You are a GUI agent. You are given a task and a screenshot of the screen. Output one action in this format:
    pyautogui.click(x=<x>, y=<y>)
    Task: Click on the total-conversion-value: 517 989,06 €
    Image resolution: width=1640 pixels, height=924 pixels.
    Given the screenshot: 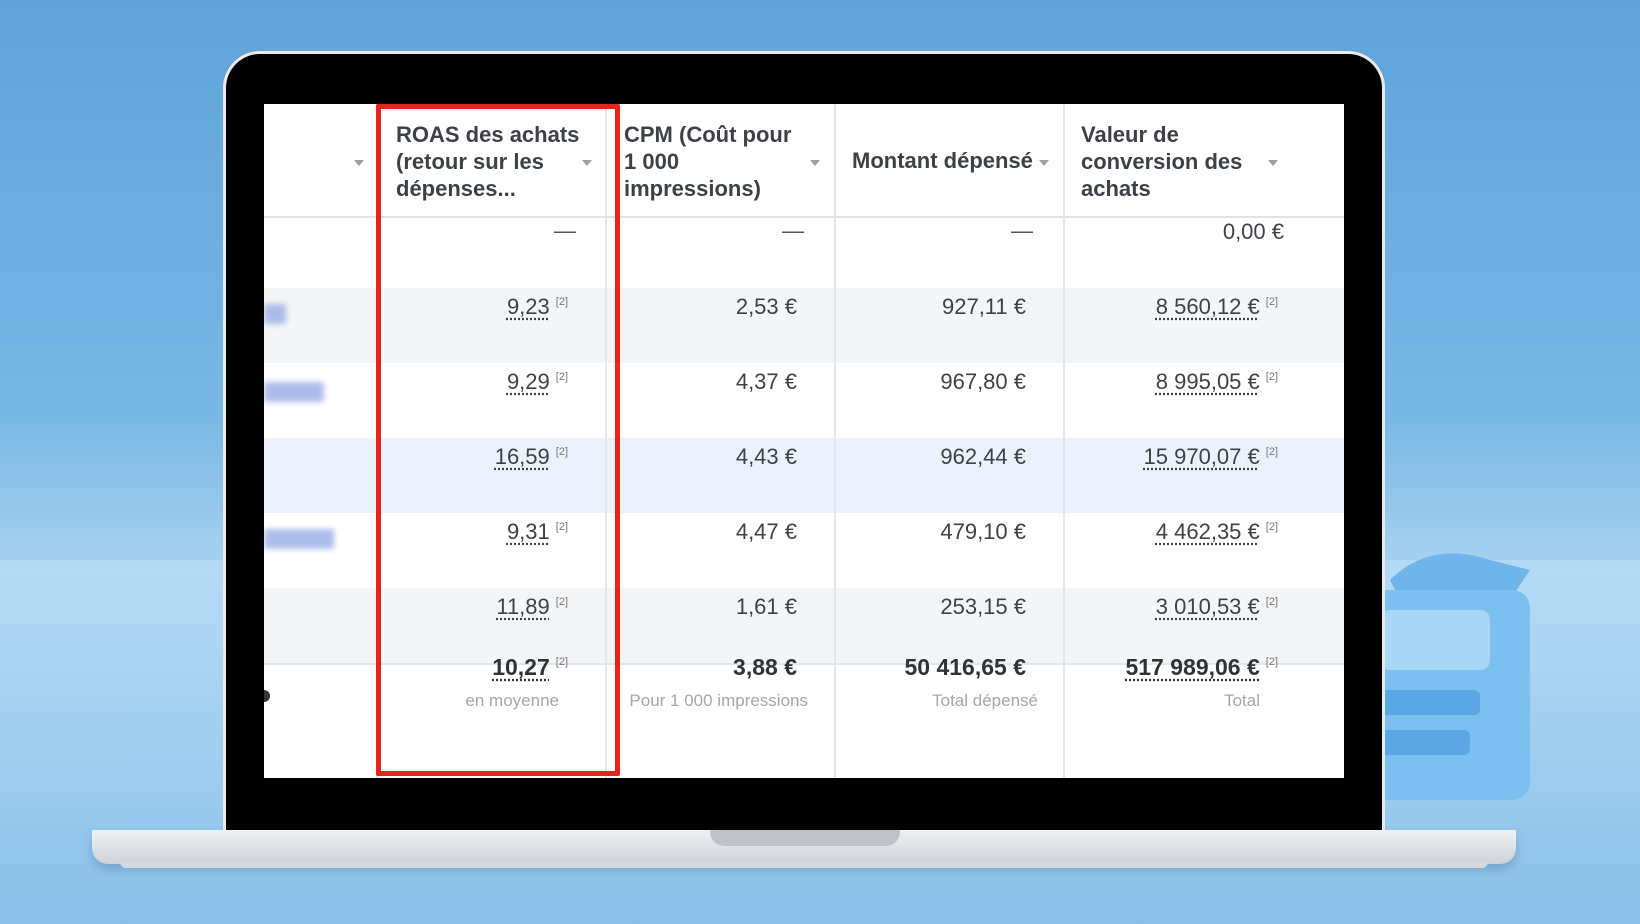 What is the action you would take?
    pyautogui.click(x=1192, y=667)
    